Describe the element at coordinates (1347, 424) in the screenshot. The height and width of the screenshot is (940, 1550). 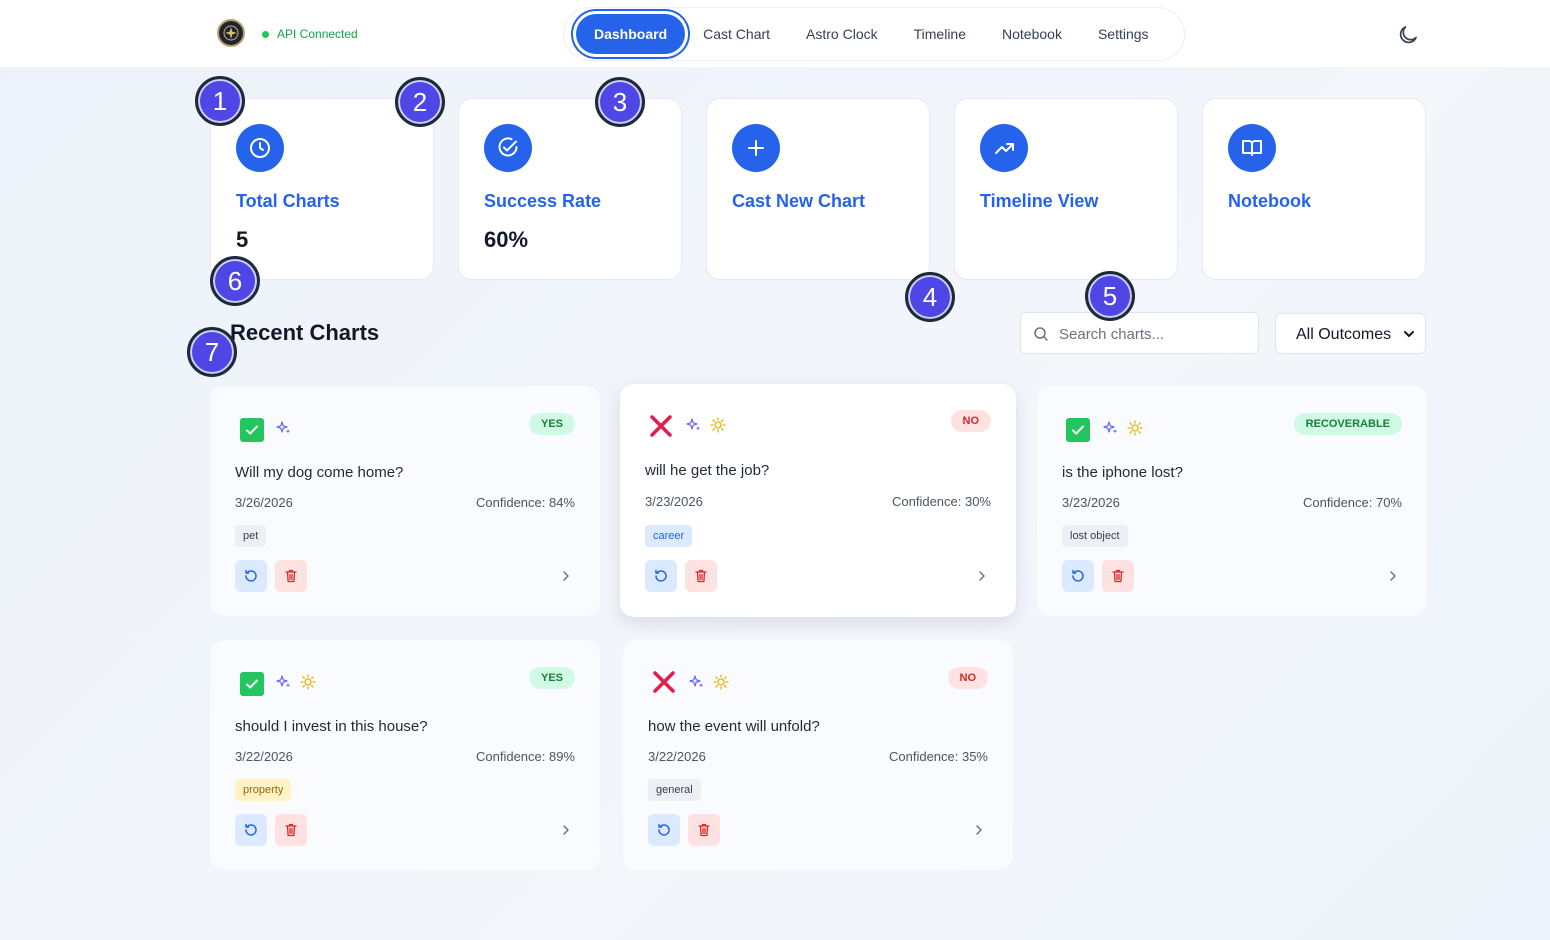
I see `outcome-badge: RECOVERABLE` at that location.